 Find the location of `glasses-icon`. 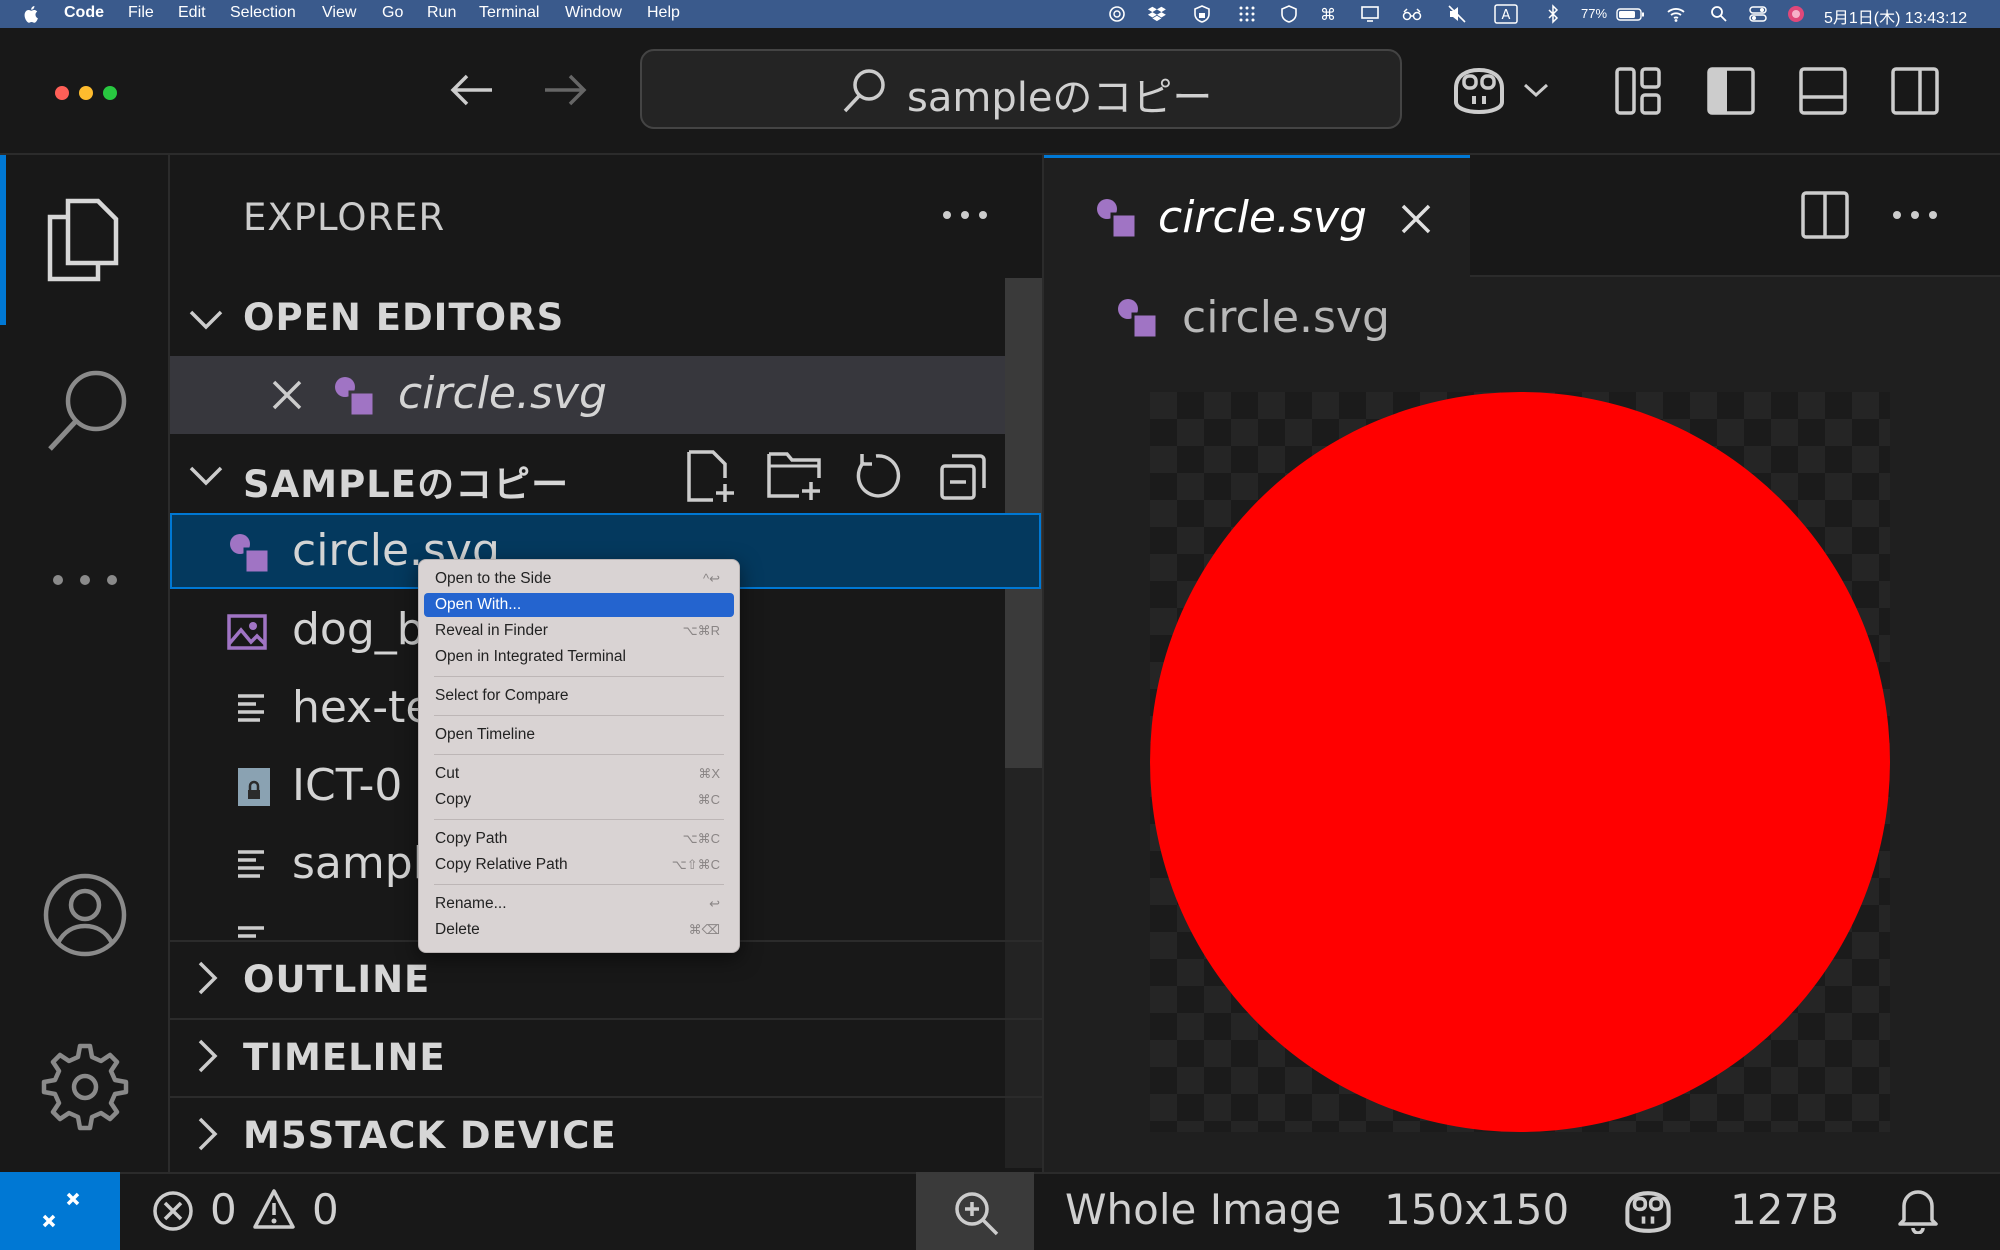

glasses-icon is located at coordinates (1412, 14).